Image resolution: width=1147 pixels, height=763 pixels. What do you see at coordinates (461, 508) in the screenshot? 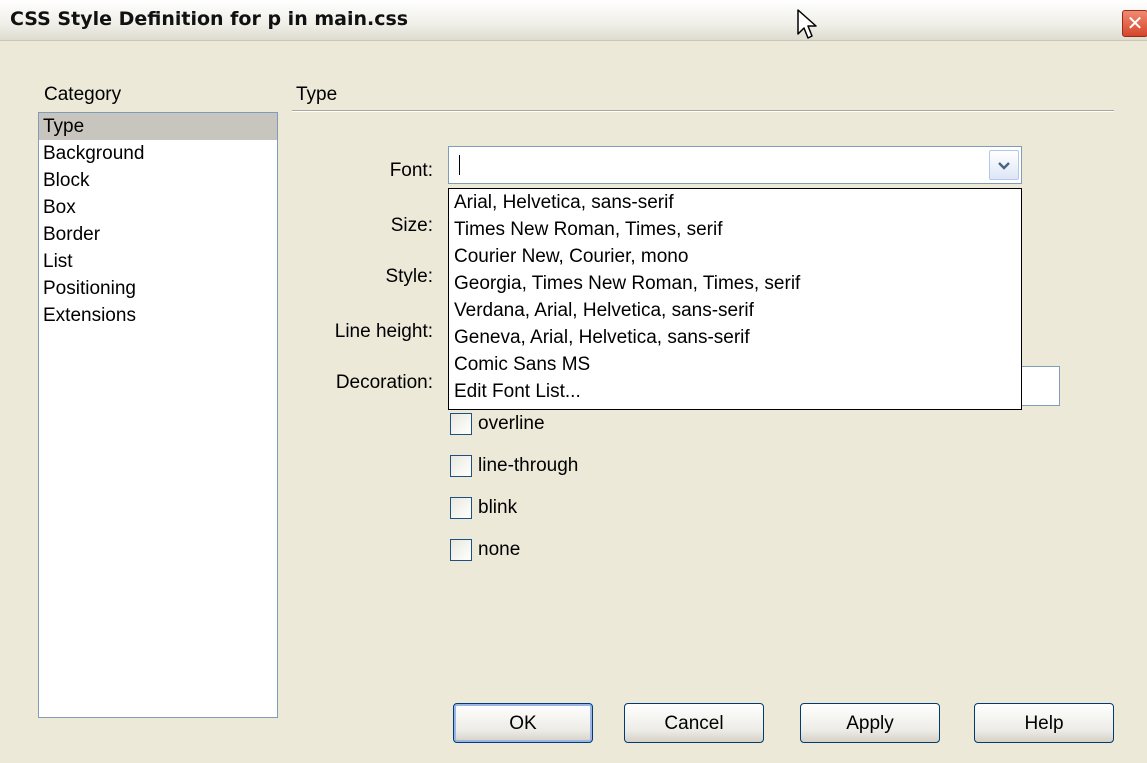
I see `blink-checkbox` at bounding box center [461, 508].